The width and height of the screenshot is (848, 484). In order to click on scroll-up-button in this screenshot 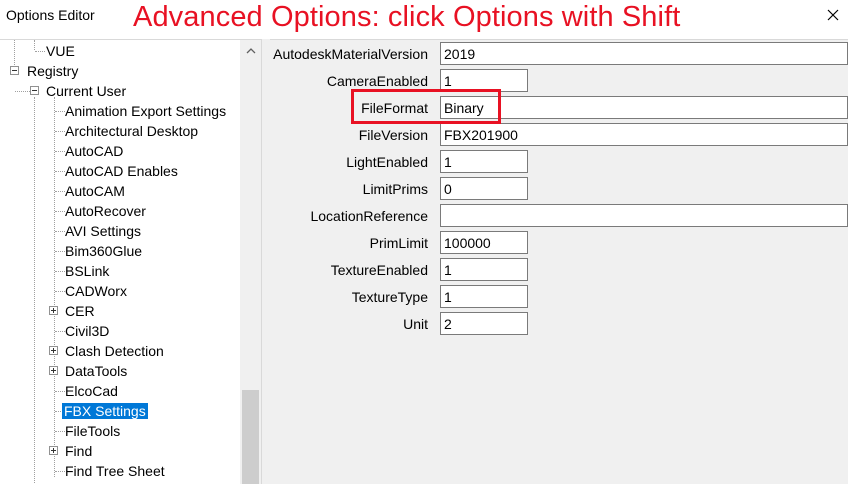, I will do `click(250, 50)`.